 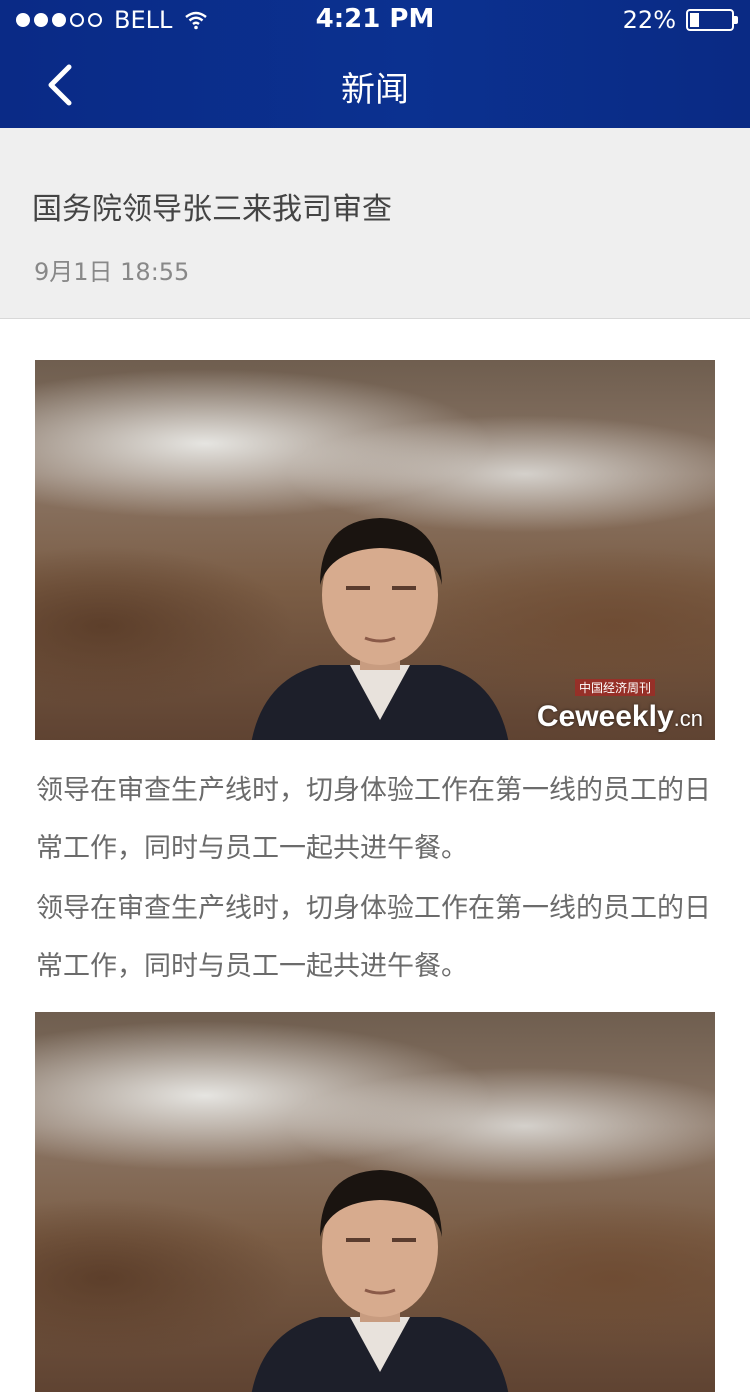 I want to click on image-watermark: Ceweekly.cn, so click(x=620, y=717).